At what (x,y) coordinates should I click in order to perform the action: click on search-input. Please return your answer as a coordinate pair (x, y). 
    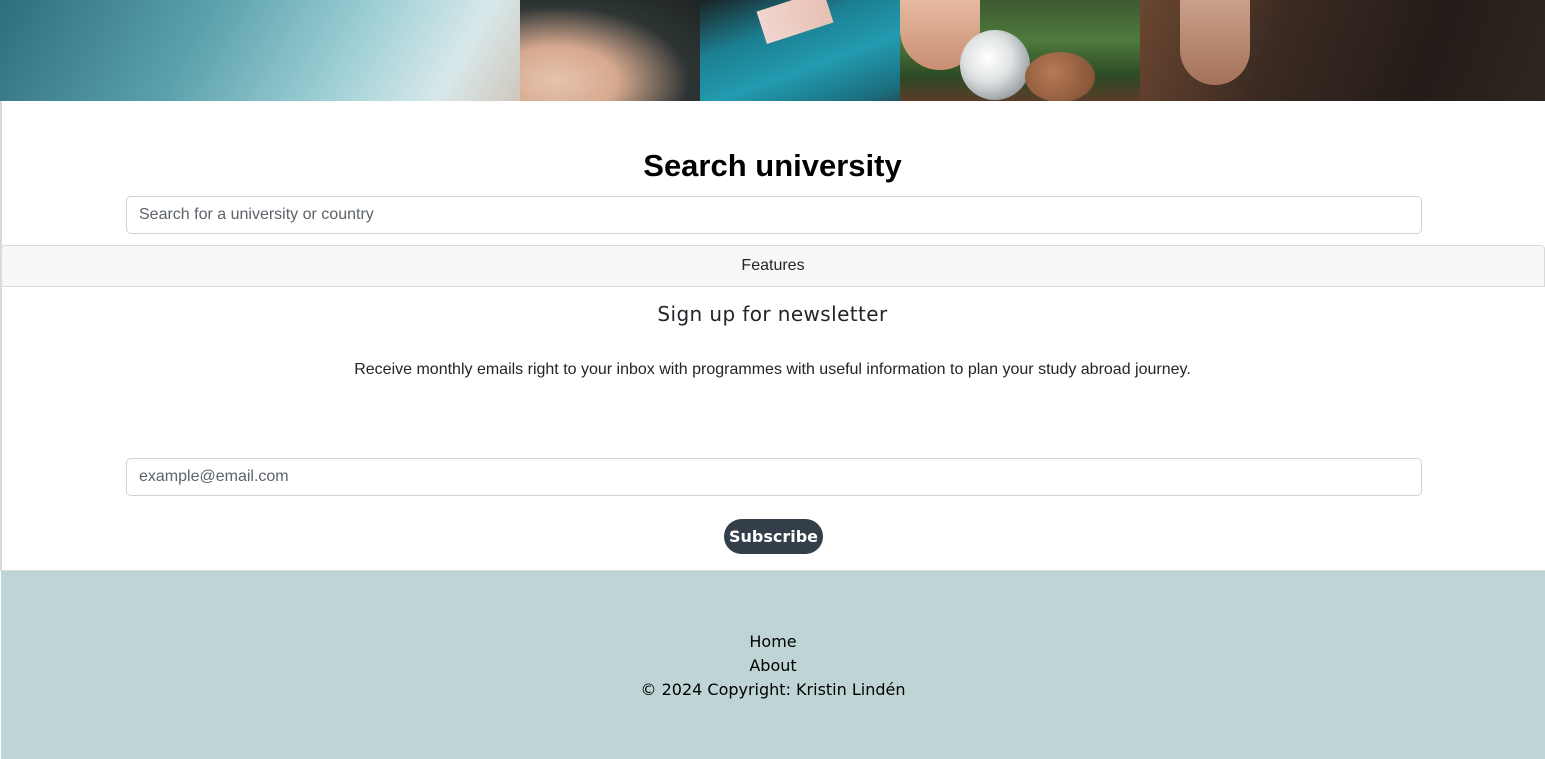
    Looking at the image, I should click on (774, 215).